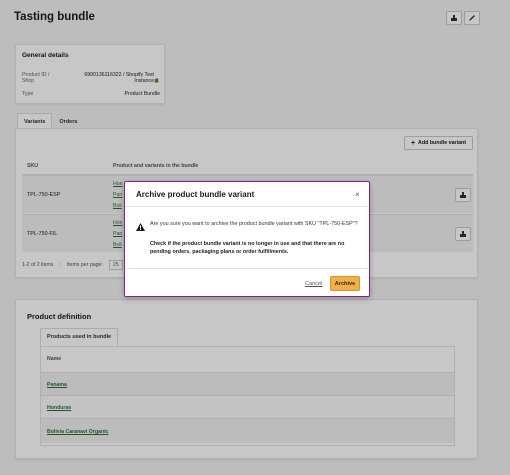  Describe the element at coordinates (195, 194) in the screenshot. I see `modal-title: Archive product bundle variant` at that location.